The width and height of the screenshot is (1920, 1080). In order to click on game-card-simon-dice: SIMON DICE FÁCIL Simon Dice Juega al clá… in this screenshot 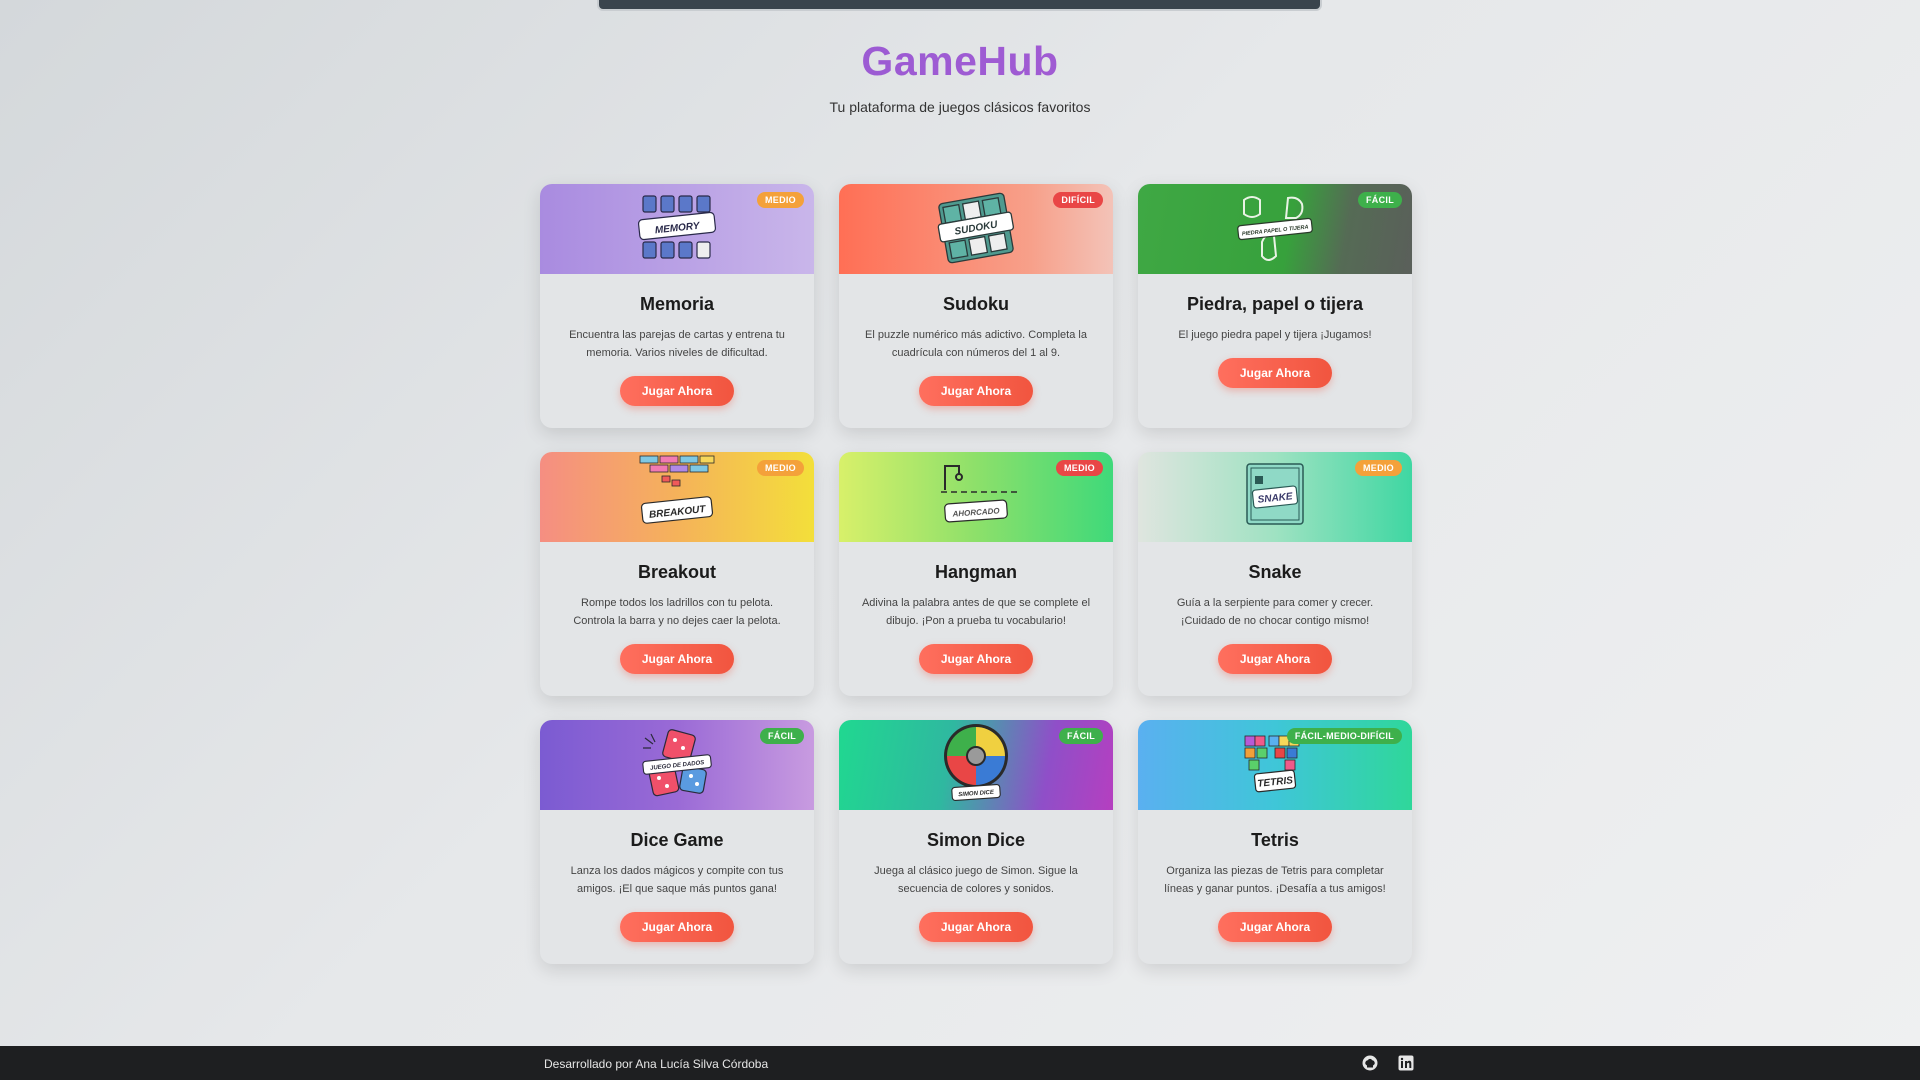, I will do `click(976, 842)`.